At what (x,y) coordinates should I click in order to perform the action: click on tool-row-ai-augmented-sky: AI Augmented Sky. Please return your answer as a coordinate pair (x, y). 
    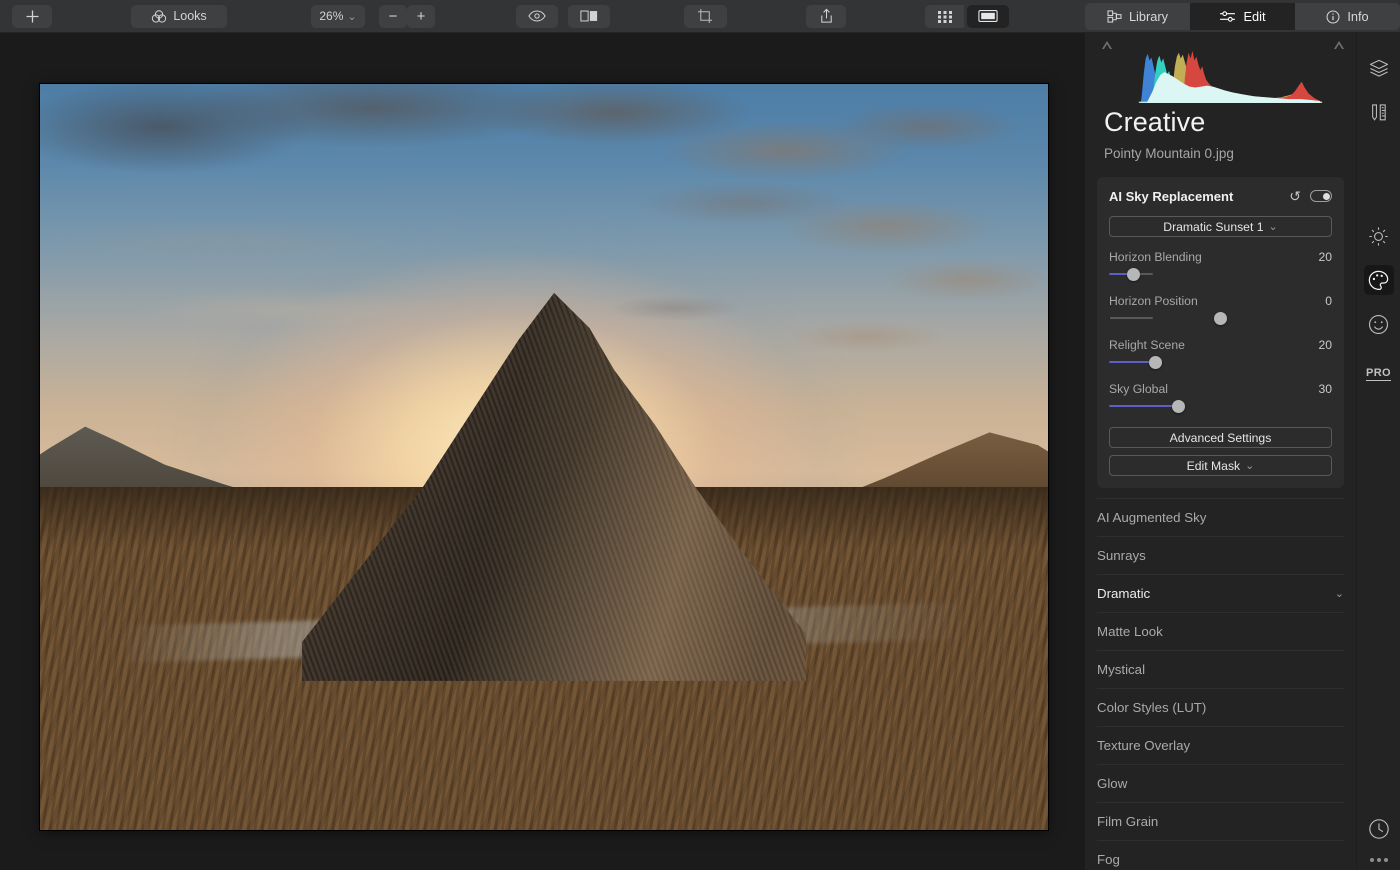
    Looking at the image, I should click on (1220, 517).